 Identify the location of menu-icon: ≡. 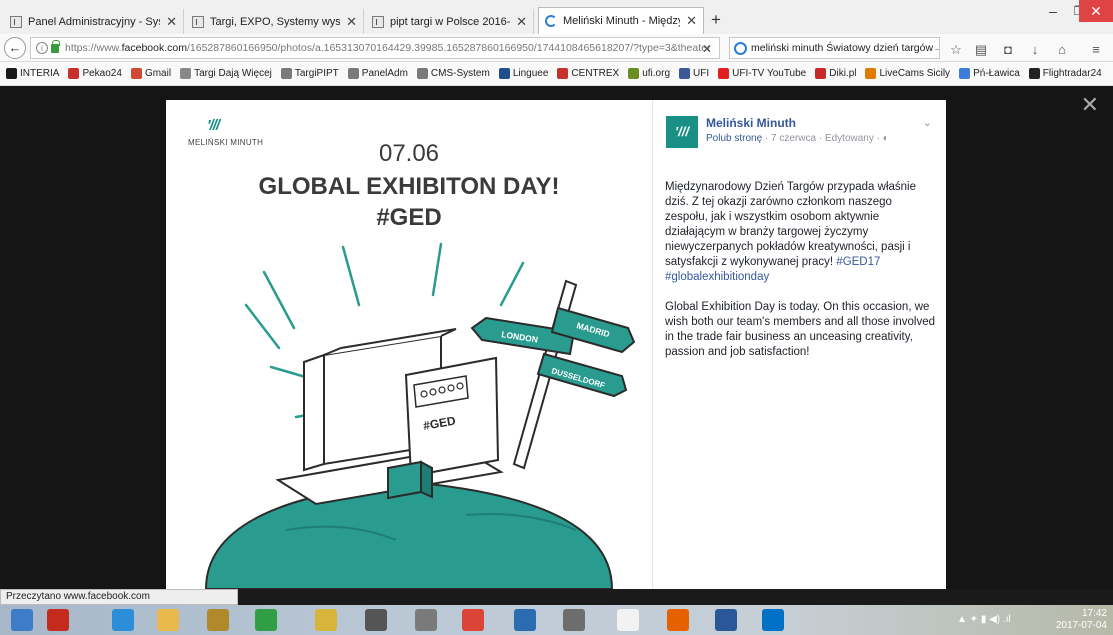
(1096, 49).